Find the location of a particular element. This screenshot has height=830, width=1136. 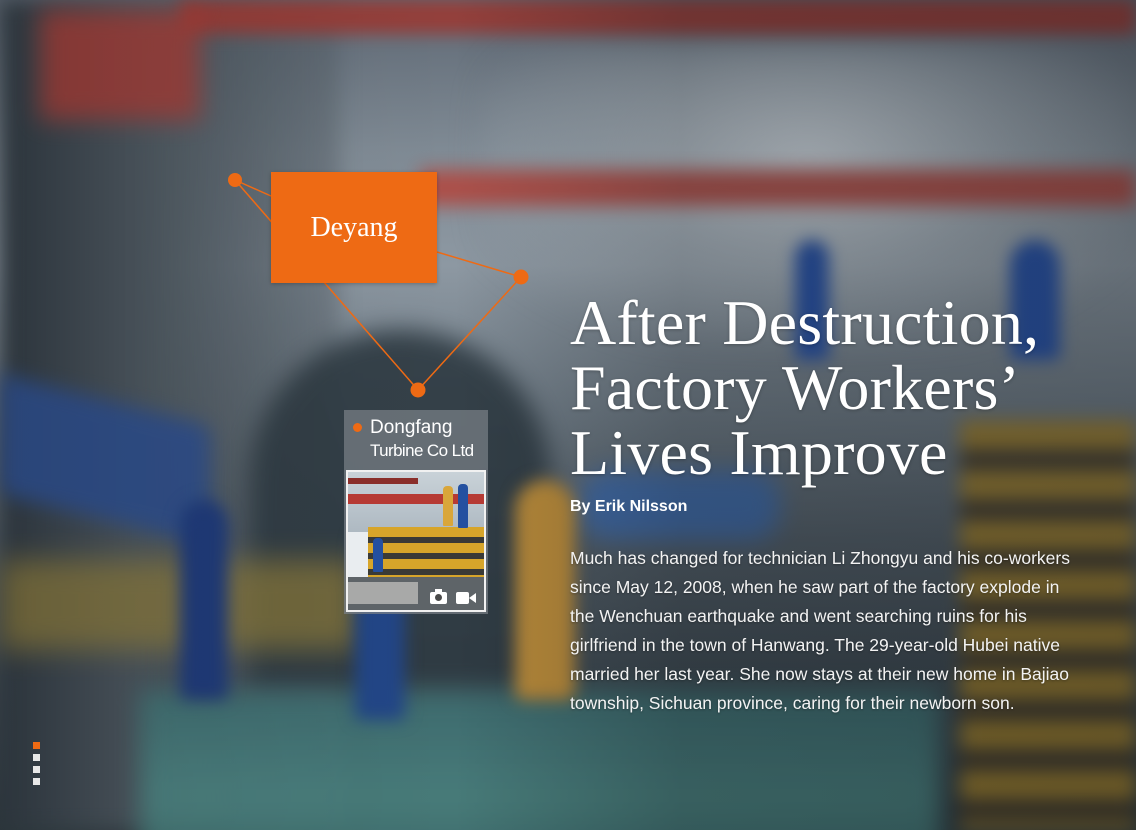

location-card-photo is located at coordinates (416, 541).